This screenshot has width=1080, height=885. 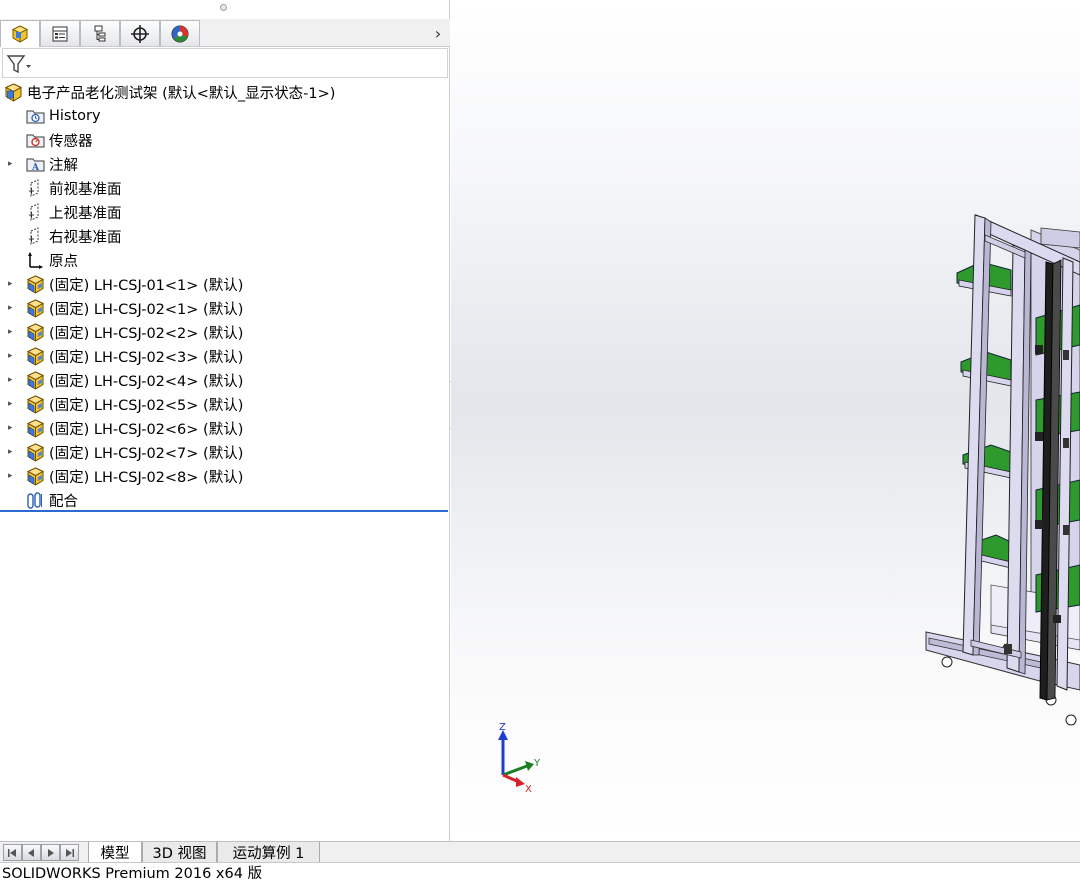 What do you see at coordinates (34, 500) in the screenshot?
I see `mates-icon` at bounding box center [34, 500].